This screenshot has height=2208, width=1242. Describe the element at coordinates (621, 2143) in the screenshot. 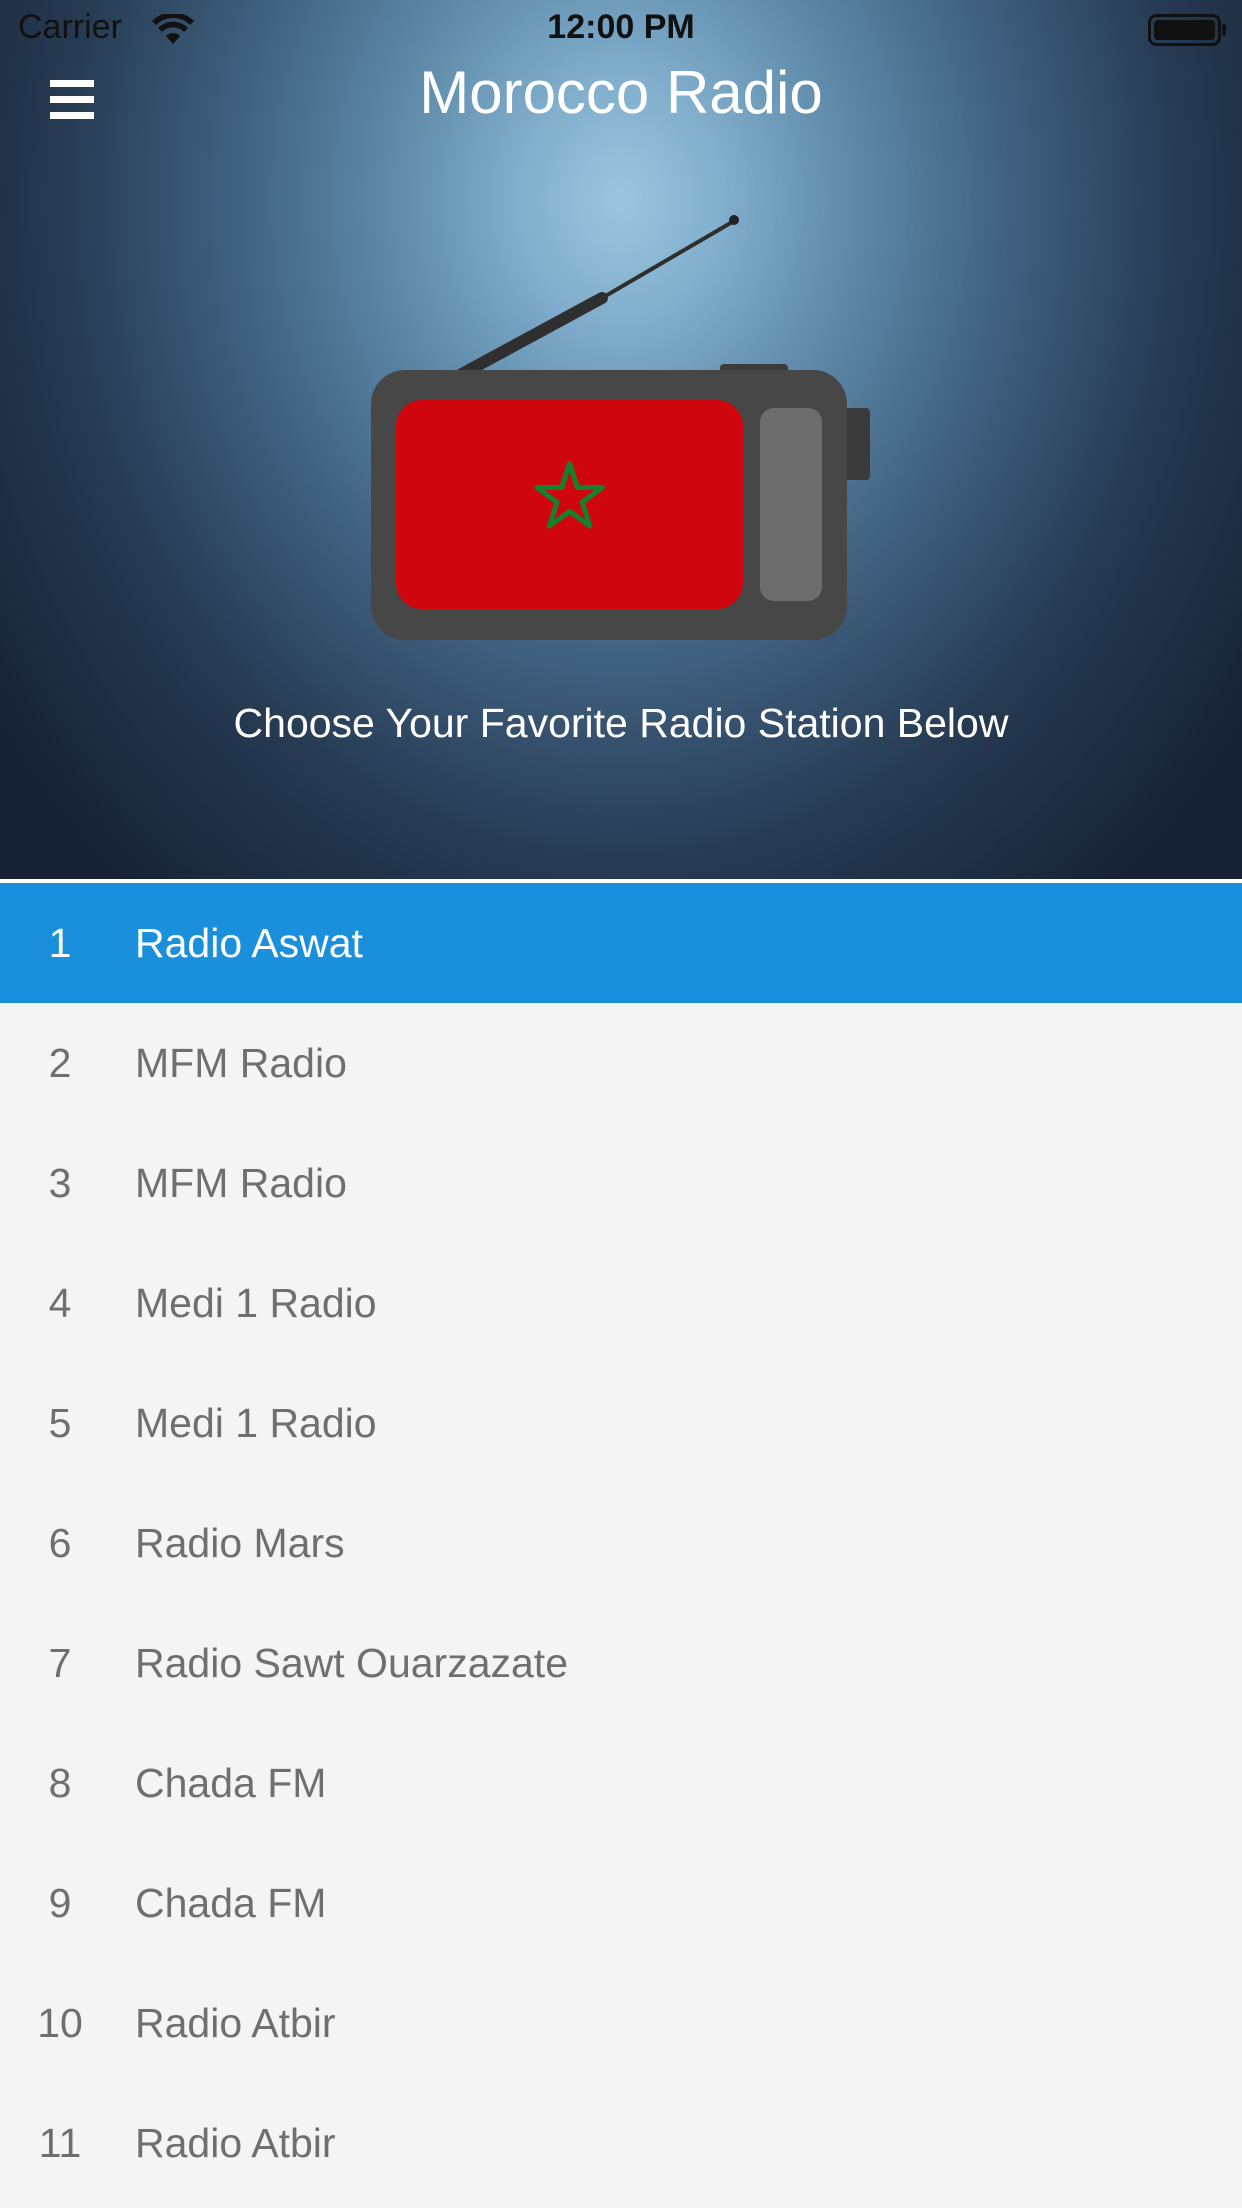

I see `station-row: 11 Radio Atbir` at that location.